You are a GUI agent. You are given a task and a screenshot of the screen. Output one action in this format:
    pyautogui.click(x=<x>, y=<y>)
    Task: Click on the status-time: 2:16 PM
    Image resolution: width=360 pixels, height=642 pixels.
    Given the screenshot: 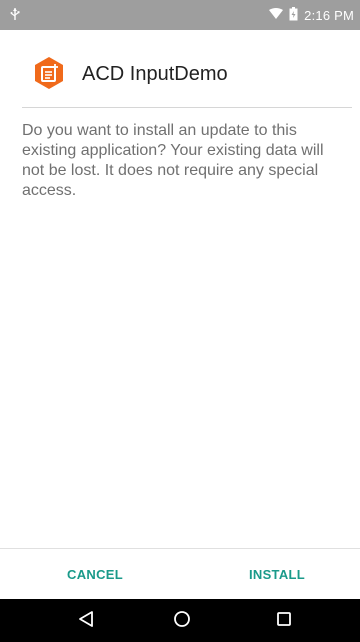 What is the action you would take?
    pyautogui.click(x=329, y=15)
    